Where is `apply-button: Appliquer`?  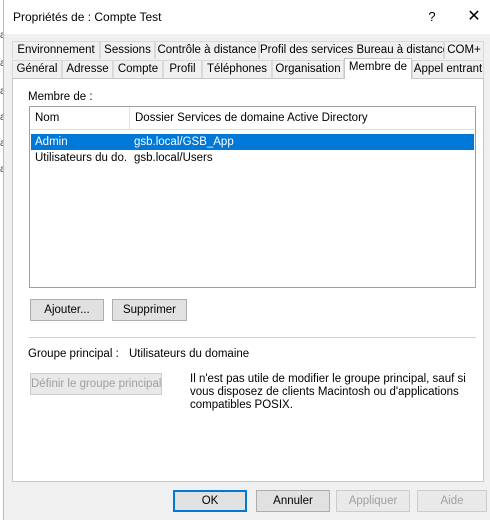 apply-button: Appliquer is located at coordinates (373, 501).